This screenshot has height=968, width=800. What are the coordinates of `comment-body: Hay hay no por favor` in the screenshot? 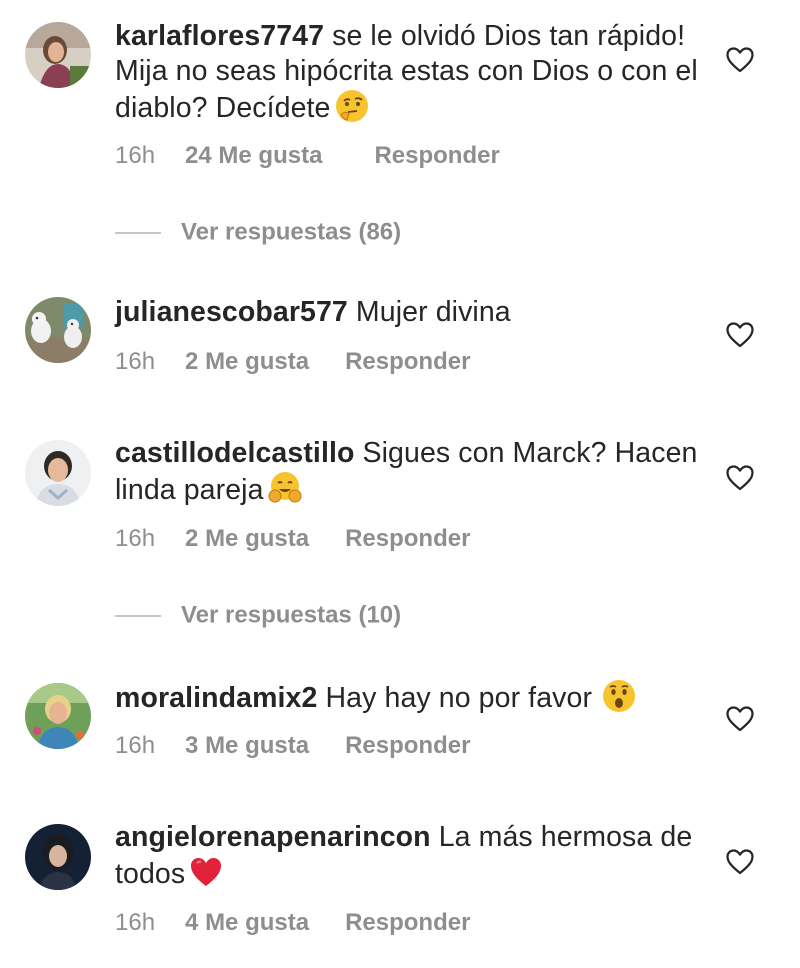 It's located at (455, 698).